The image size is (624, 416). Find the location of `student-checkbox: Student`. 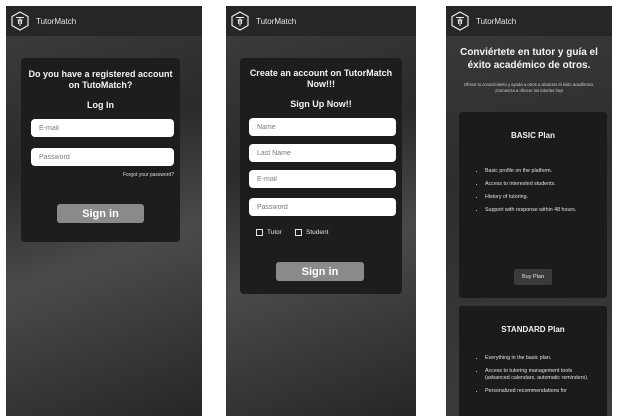

student-checkbox: Student is located at coordinates (311, 232).